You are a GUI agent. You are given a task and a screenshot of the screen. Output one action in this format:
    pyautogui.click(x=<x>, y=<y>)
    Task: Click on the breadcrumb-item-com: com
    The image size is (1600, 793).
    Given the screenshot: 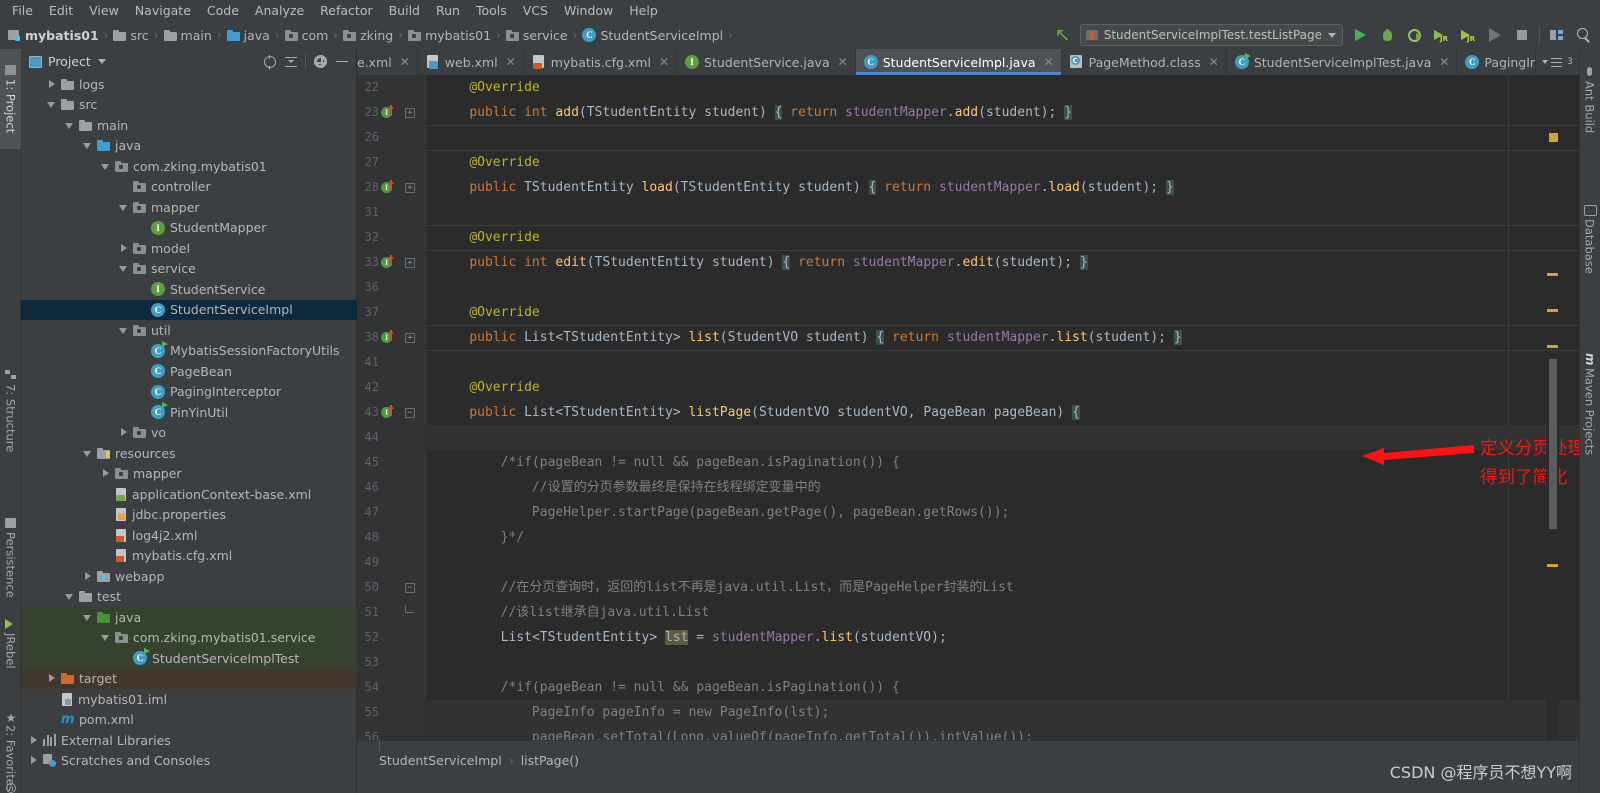 What is the action you would take?
    pyautogui.click(x=307, y=35)
    